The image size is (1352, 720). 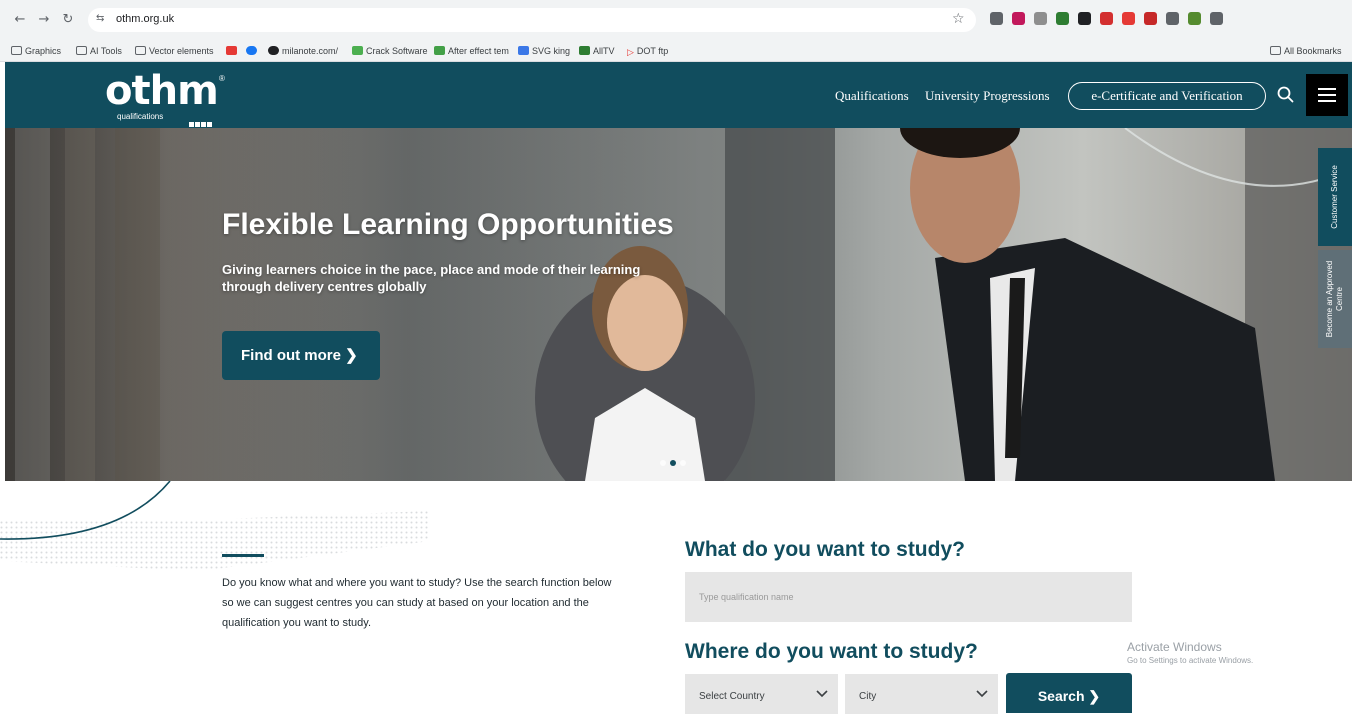 I want to click on address-row: ← → ↻ ⇆ othm.org.uk ☆, so click(x=676, y=20).